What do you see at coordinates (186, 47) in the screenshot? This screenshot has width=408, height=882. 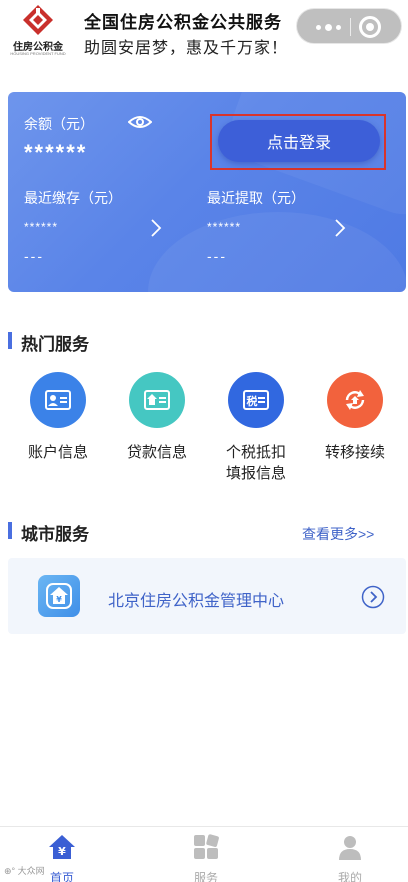 I see `app-slogan: 助圆安居梦，惠及千万家！` at bounding box center [186, 47].